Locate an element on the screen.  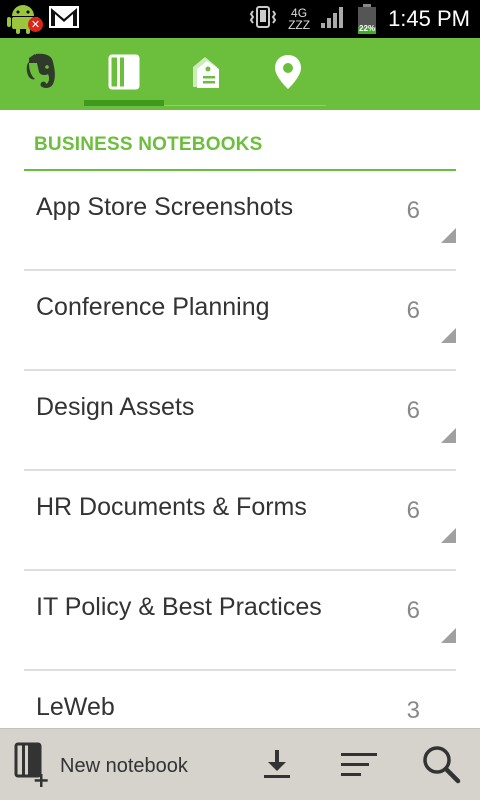
new-notebook-icon is located at coordinates (32, 766).